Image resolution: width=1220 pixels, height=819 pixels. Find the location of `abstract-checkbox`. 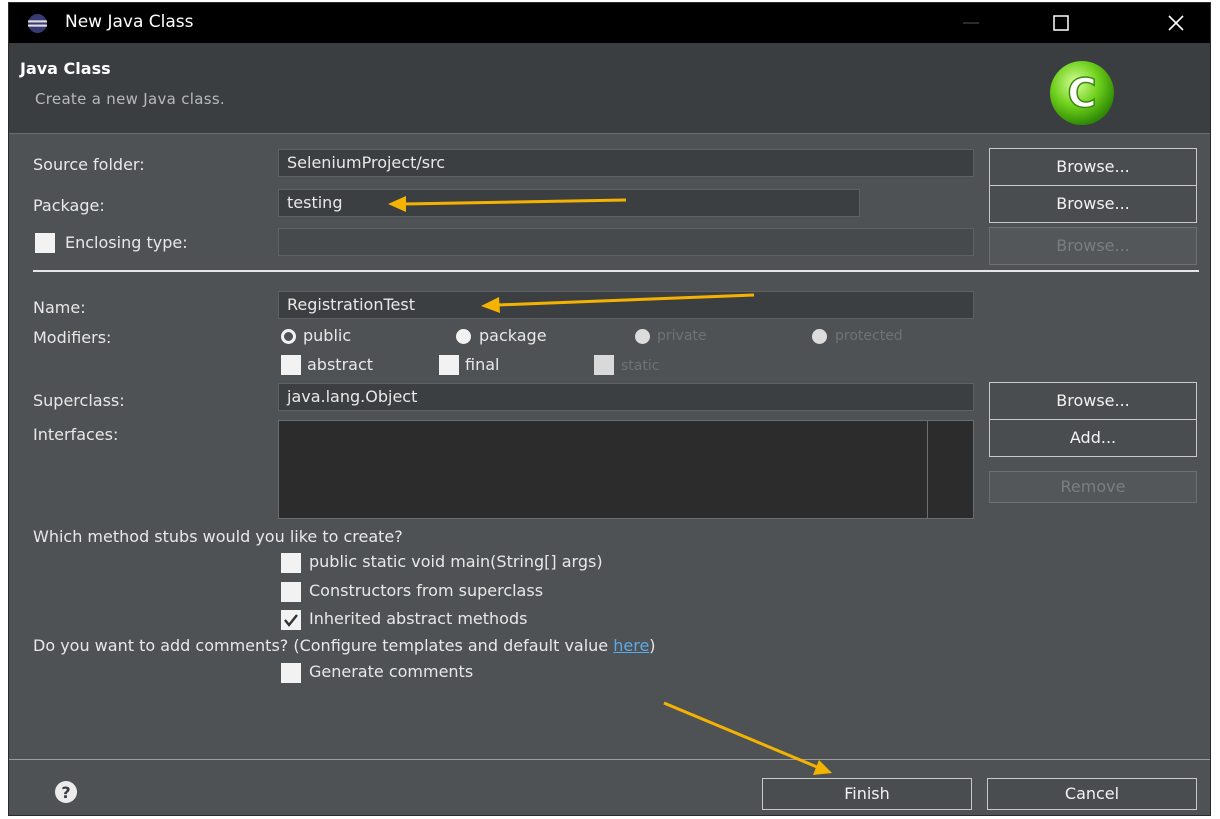

abstract-checkbox is located at coordinates (291, 365).